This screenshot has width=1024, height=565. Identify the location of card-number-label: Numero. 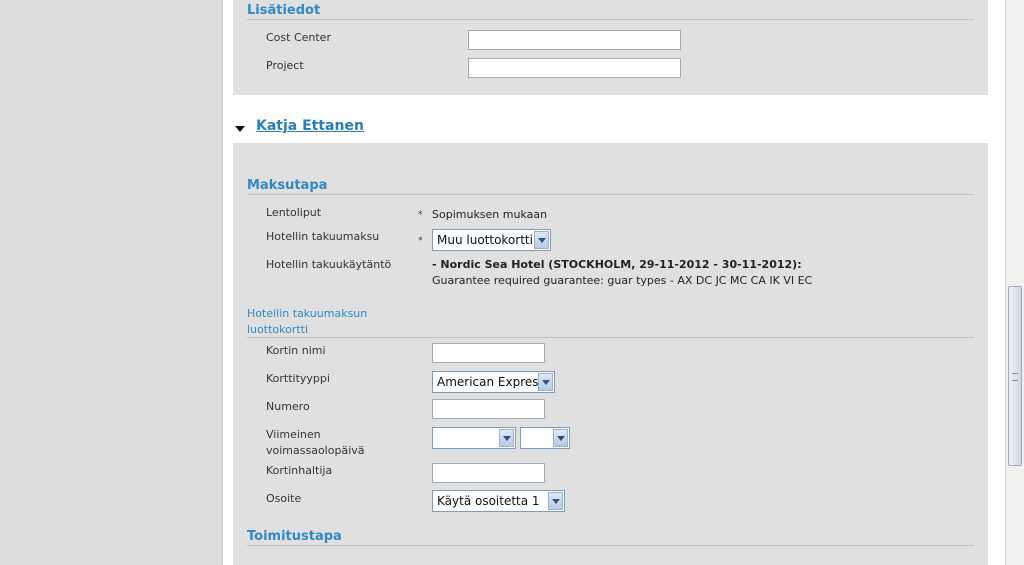
(288, 406).